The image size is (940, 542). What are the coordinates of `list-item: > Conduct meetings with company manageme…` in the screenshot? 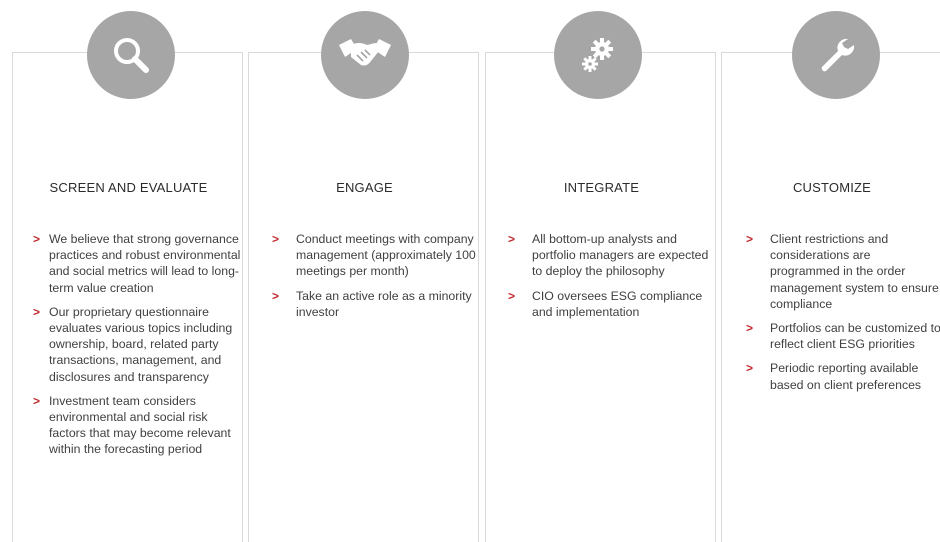 It's located at (374, 255).